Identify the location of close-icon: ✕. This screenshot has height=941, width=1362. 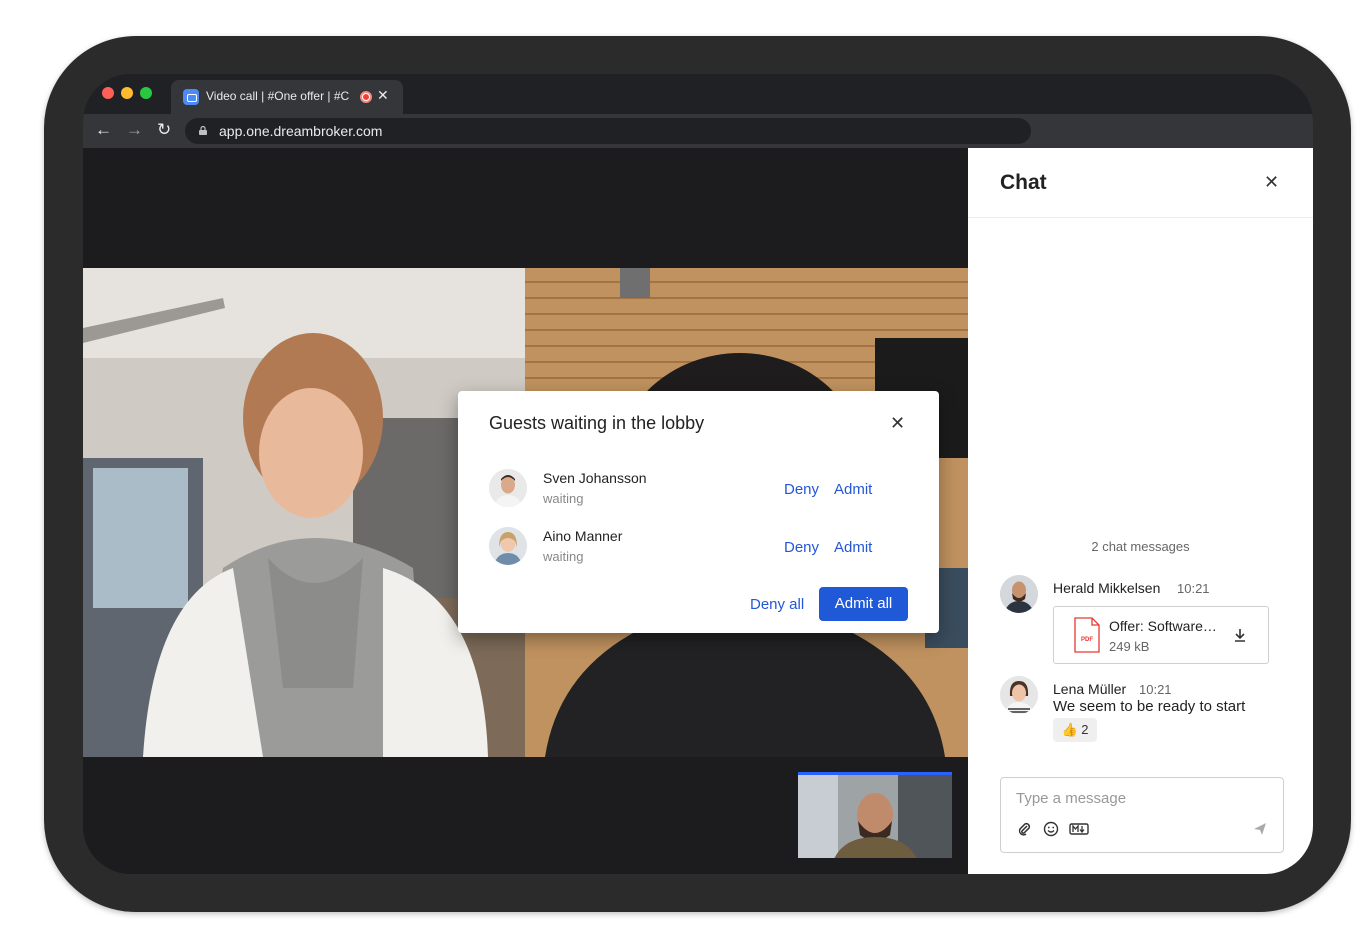
(897, 423).